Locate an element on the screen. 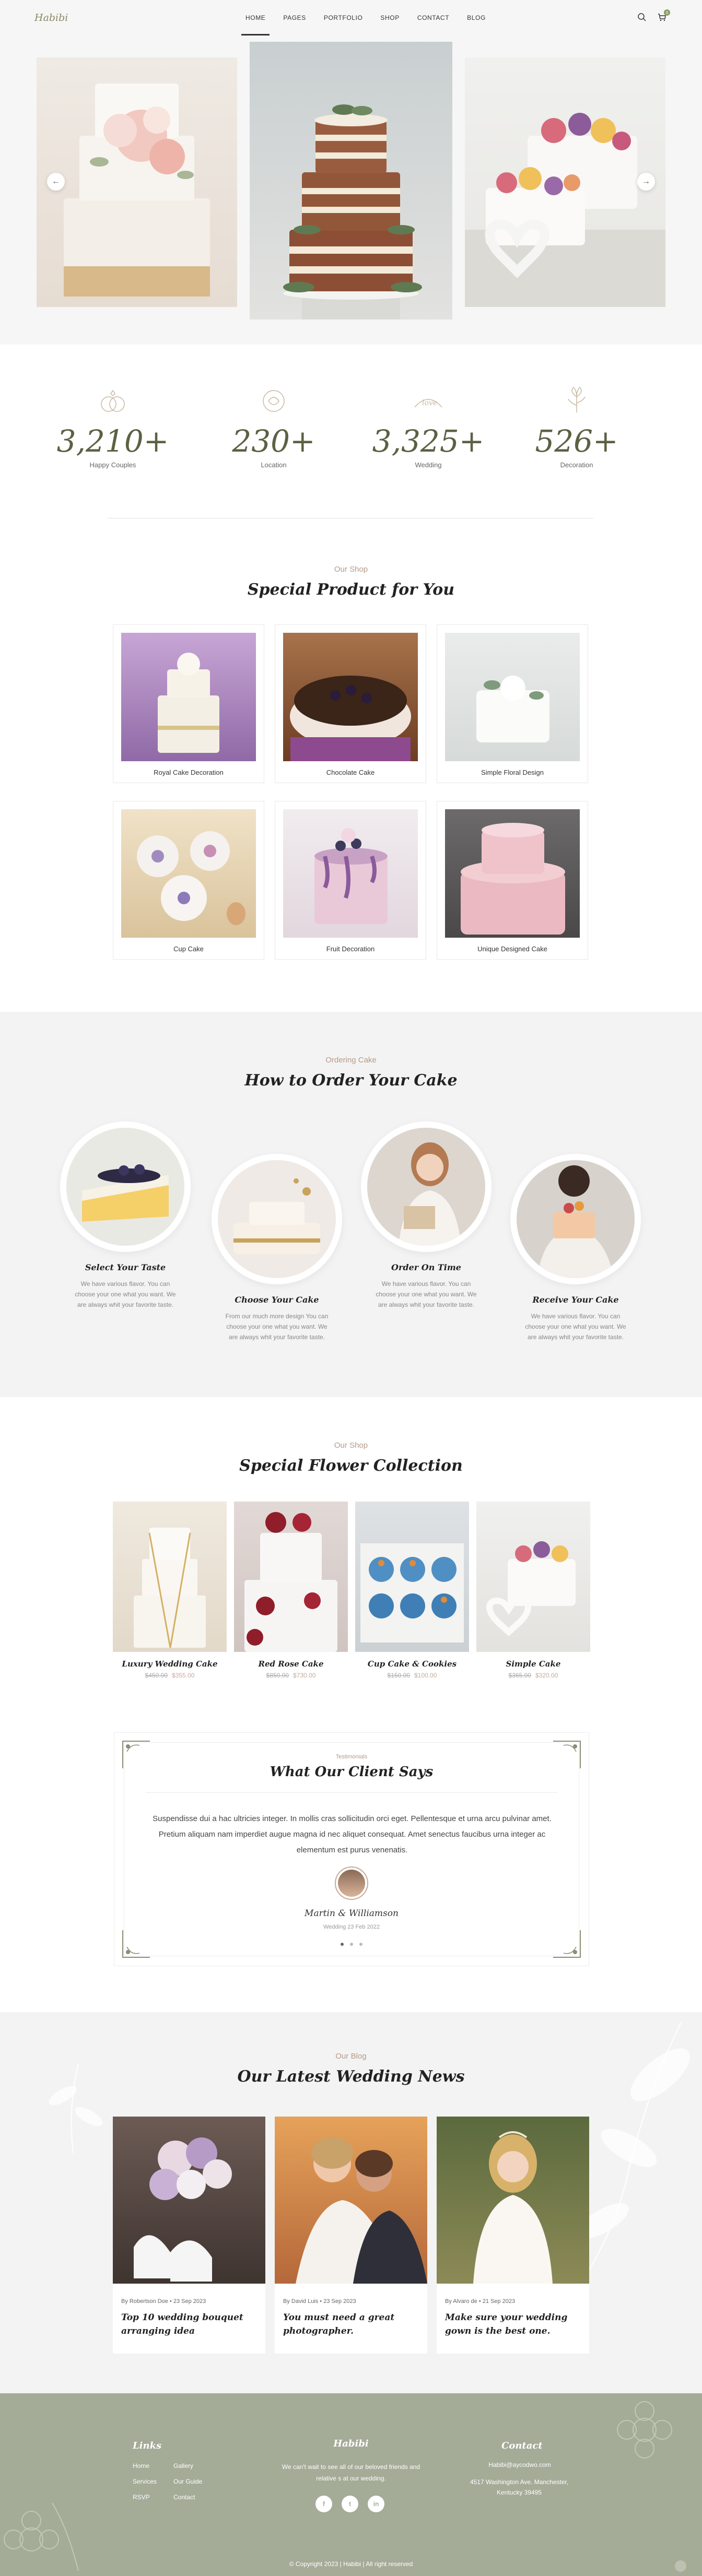  order-kicker: Ordering Cake is located at coordinates (351, 1060).